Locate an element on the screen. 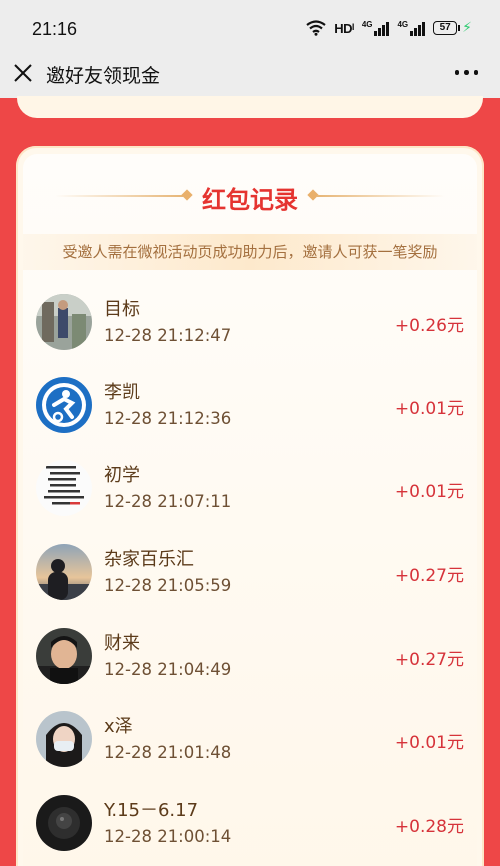  list-item: 目标 12-28 21:12:47 +0.26元 is located at coordinates (251, 334).